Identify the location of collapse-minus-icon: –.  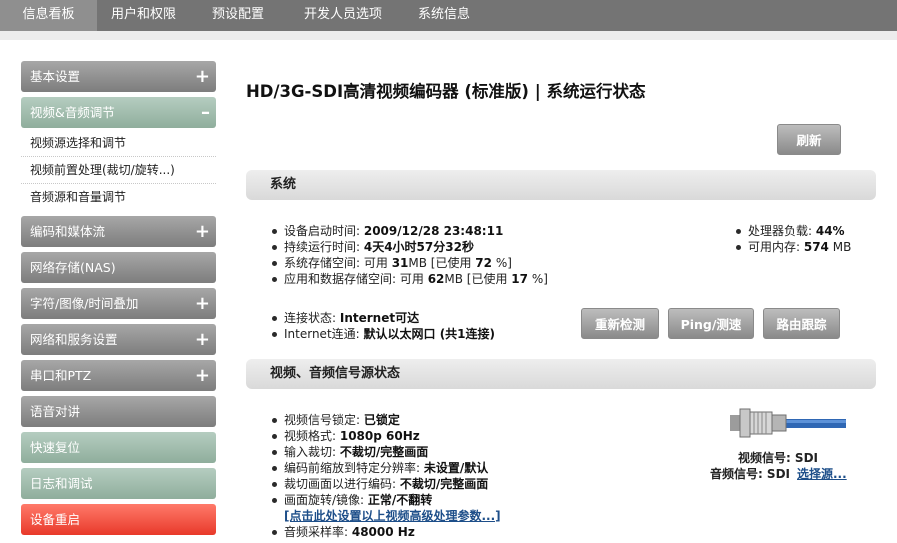
(205, 112).